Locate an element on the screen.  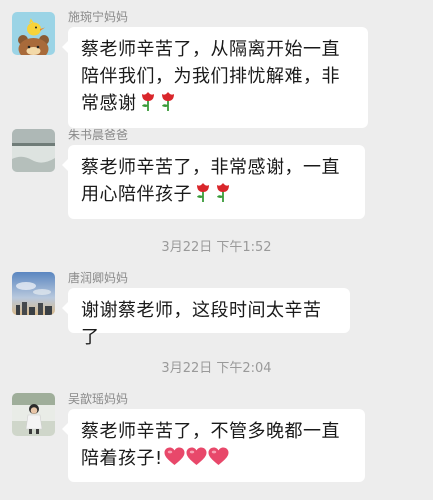
timestamp: 3月22日 下午2:04 is located at coordinates (216, 368).